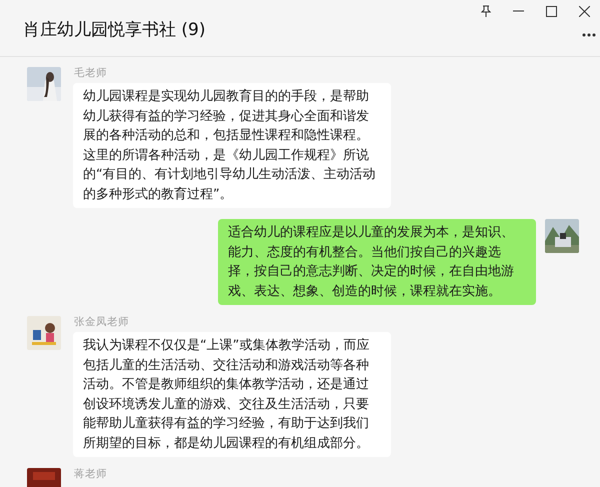  I want to click on sender-name: 蒋老师, so click(90, 474).